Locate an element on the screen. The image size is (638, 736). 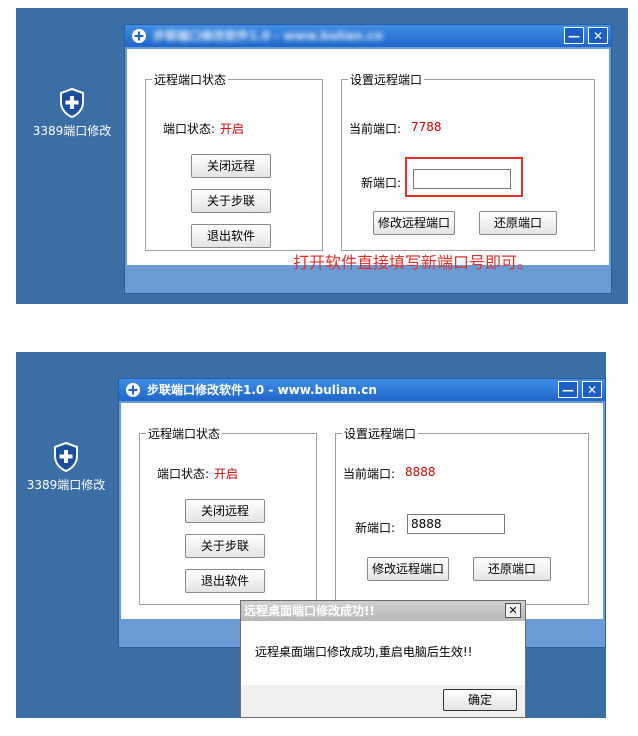
dialog-title-bar: 远程桌面端口修改成功!! ✕ is located at coordinates (383, 611).